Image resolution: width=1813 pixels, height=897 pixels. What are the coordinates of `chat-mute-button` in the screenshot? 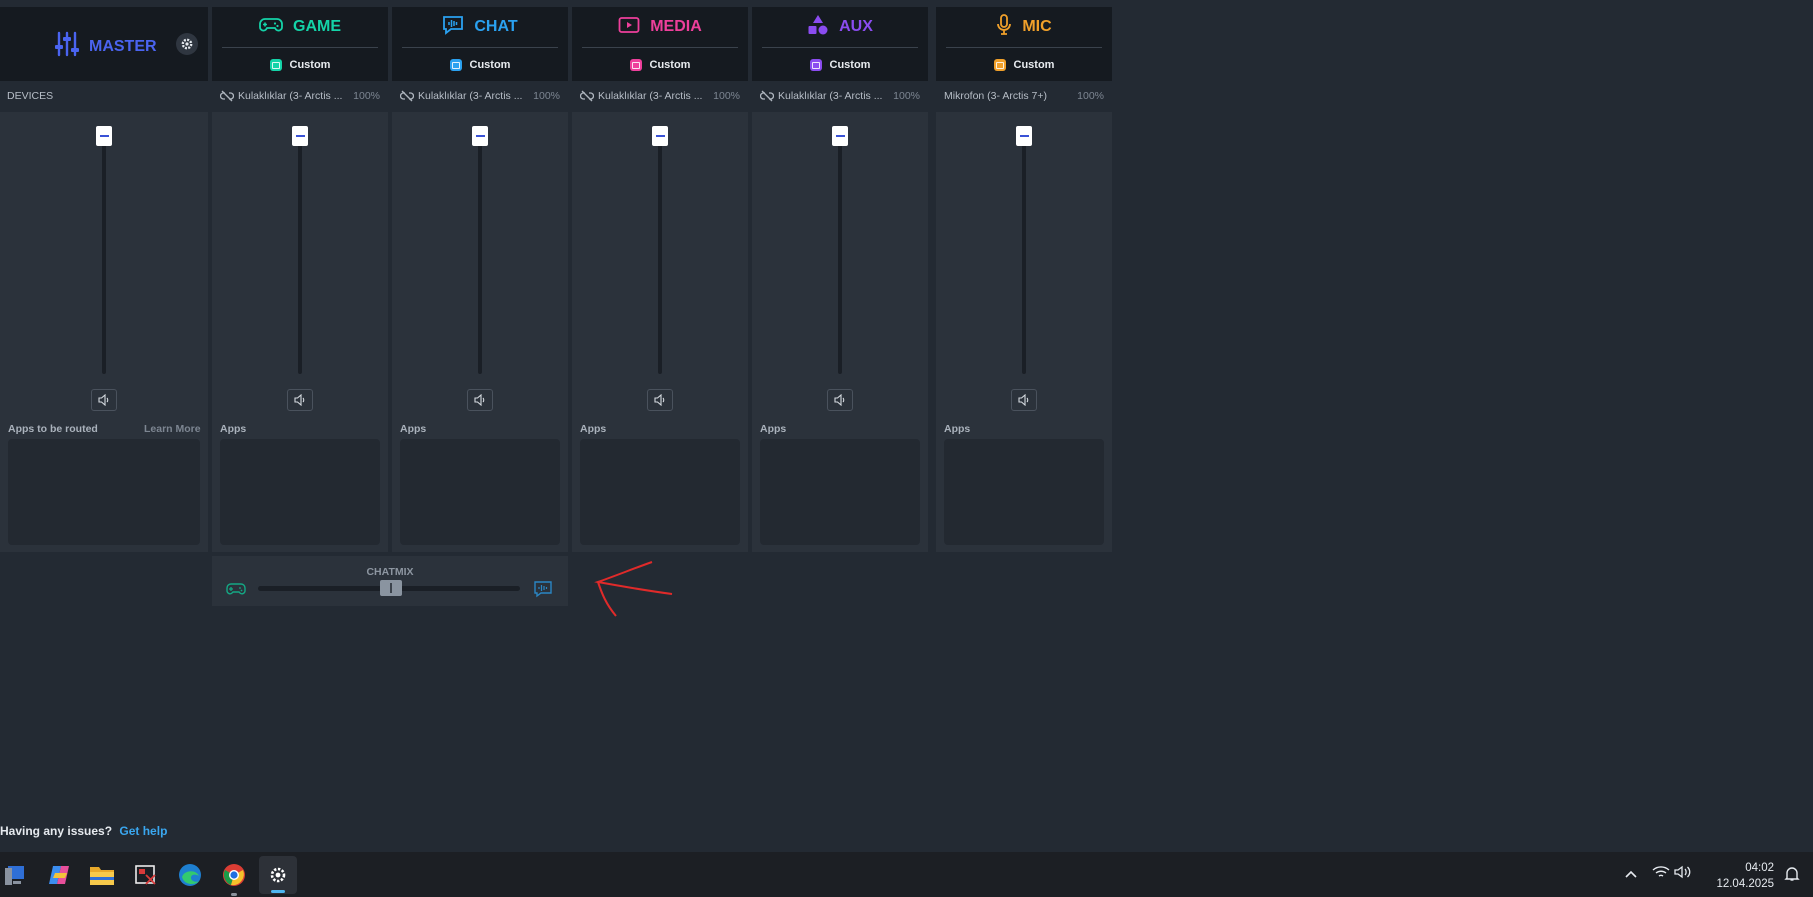 It's located at (480, 400).